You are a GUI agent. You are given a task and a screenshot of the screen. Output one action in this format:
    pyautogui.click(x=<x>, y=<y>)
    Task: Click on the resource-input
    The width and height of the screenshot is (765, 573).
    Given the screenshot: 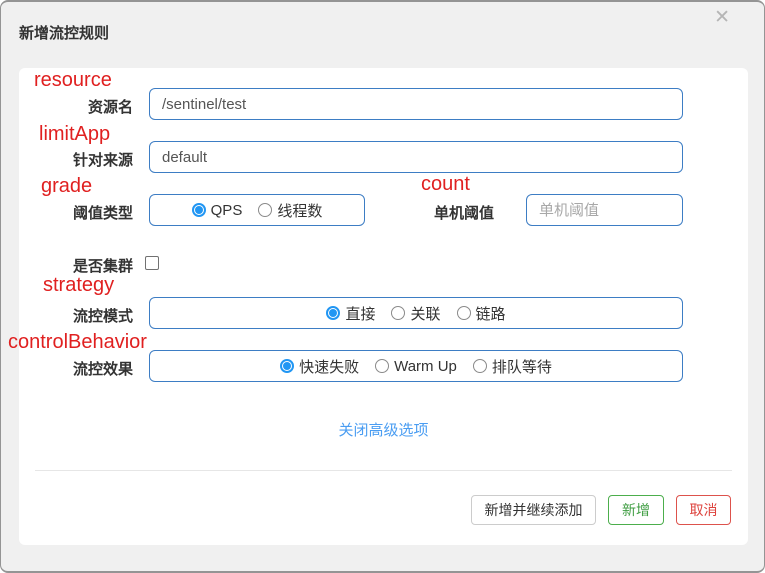 What is the action you would take?
    pyautogui.click(x=416, y=104)
    